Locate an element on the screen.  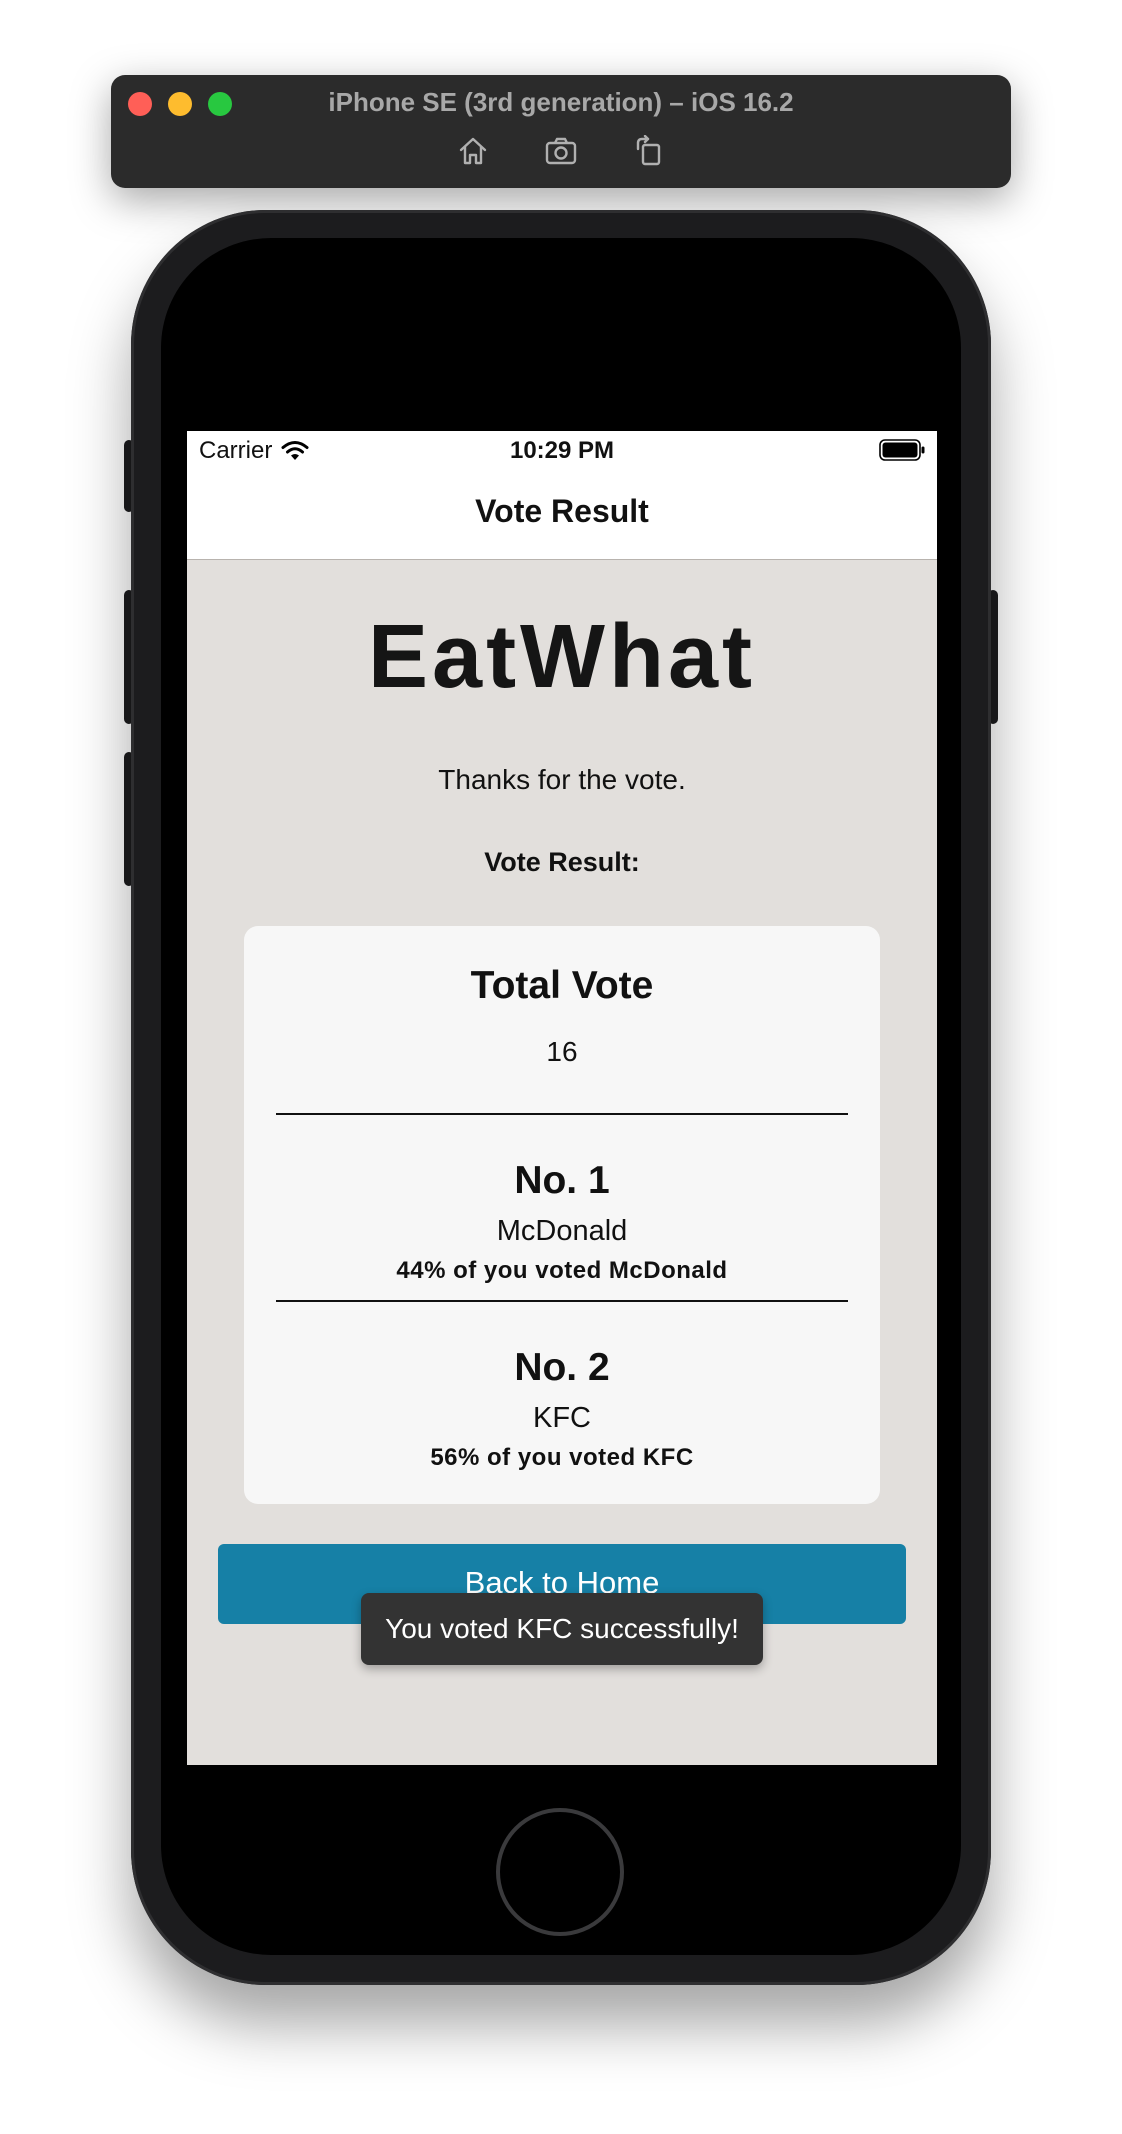
rank-2-percent: 56% of you voted KFC is located at coordinates (562, 1457).